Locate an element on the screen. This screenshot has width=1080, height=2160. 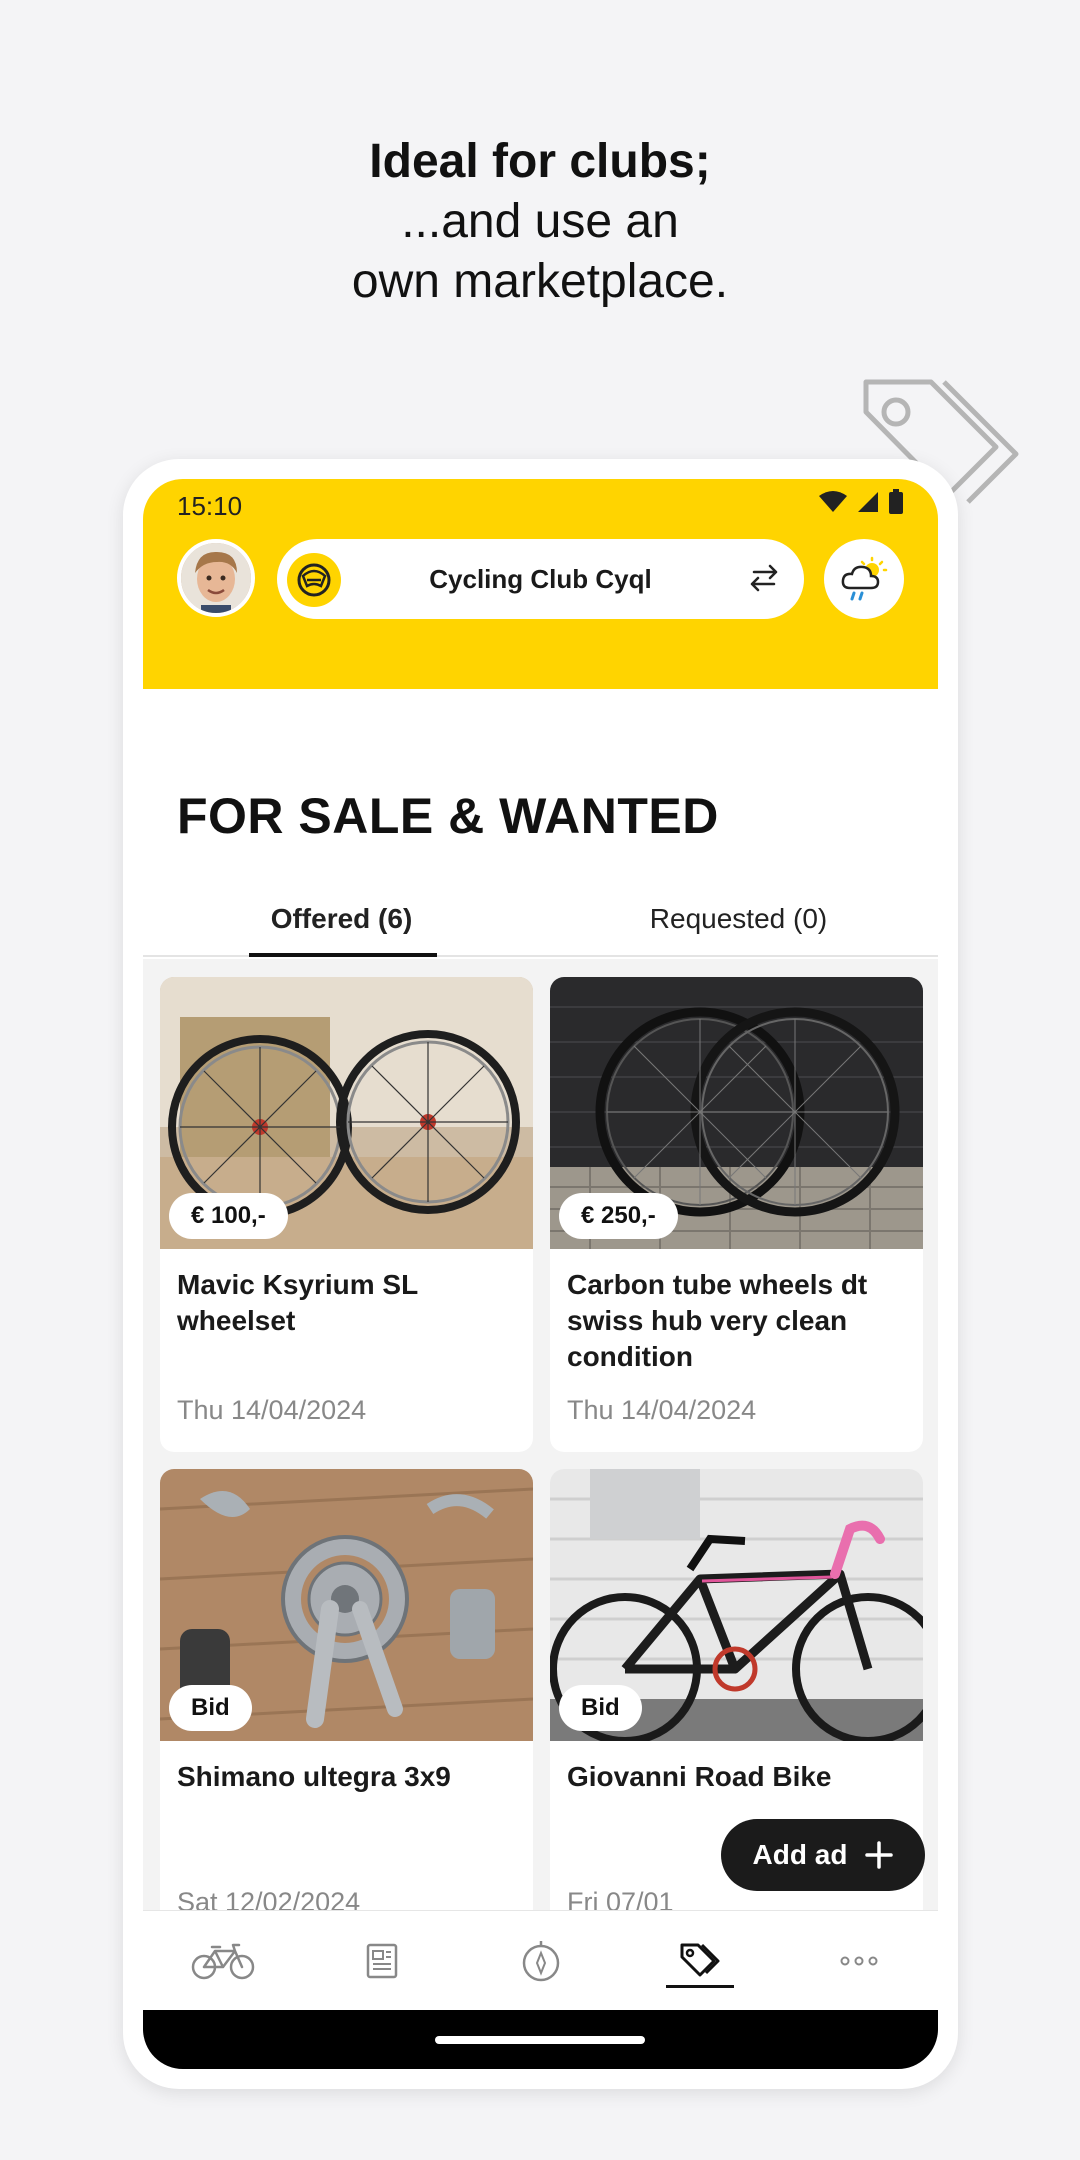
wifi-icon is located at coordinates (833, 501).